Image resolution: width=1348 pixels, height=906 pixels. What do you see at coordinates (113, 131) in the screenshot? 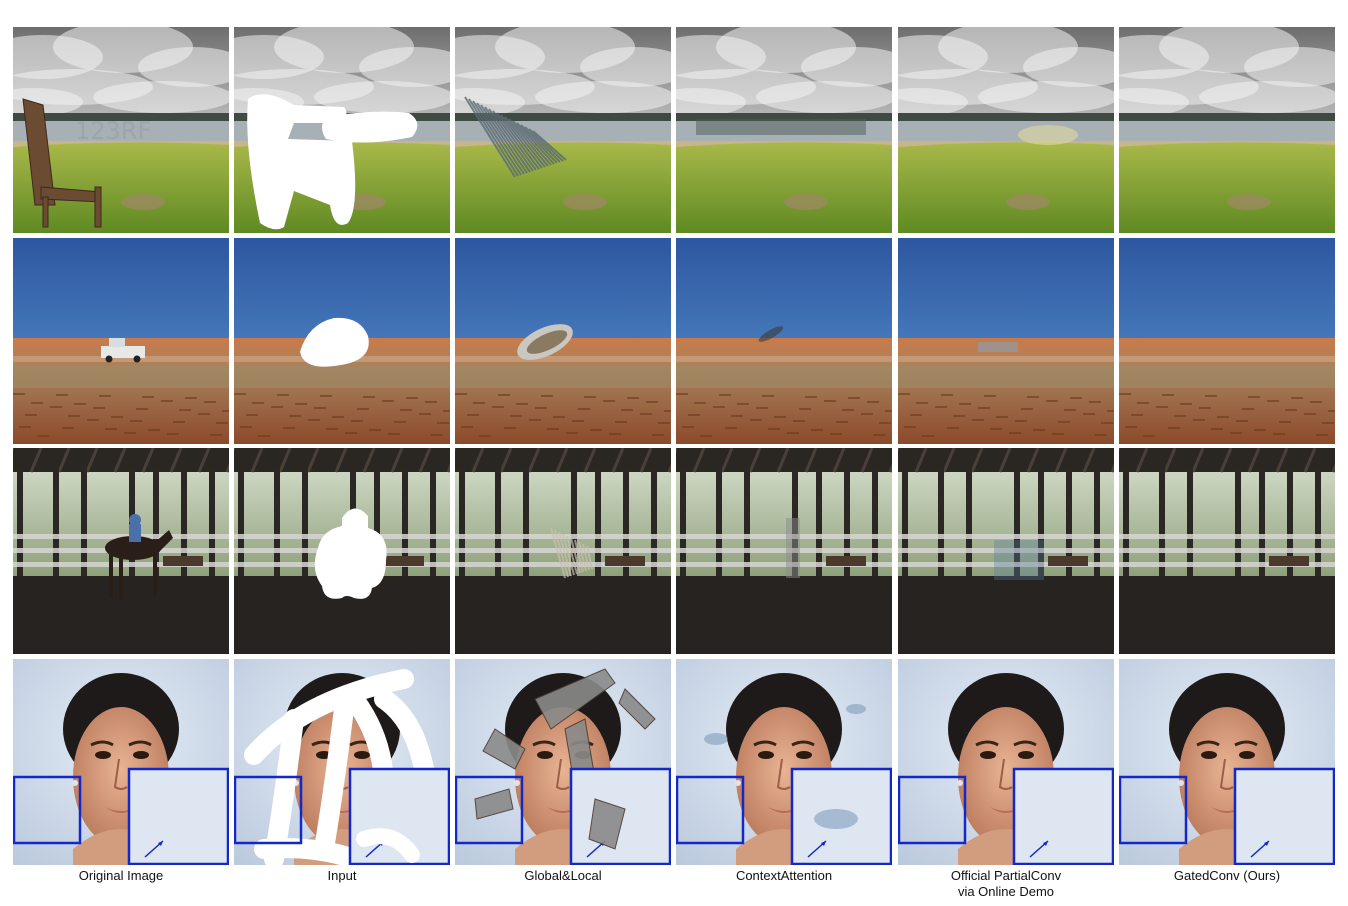
I see `svg-text: 123RF` at bounding box center [113, 131].